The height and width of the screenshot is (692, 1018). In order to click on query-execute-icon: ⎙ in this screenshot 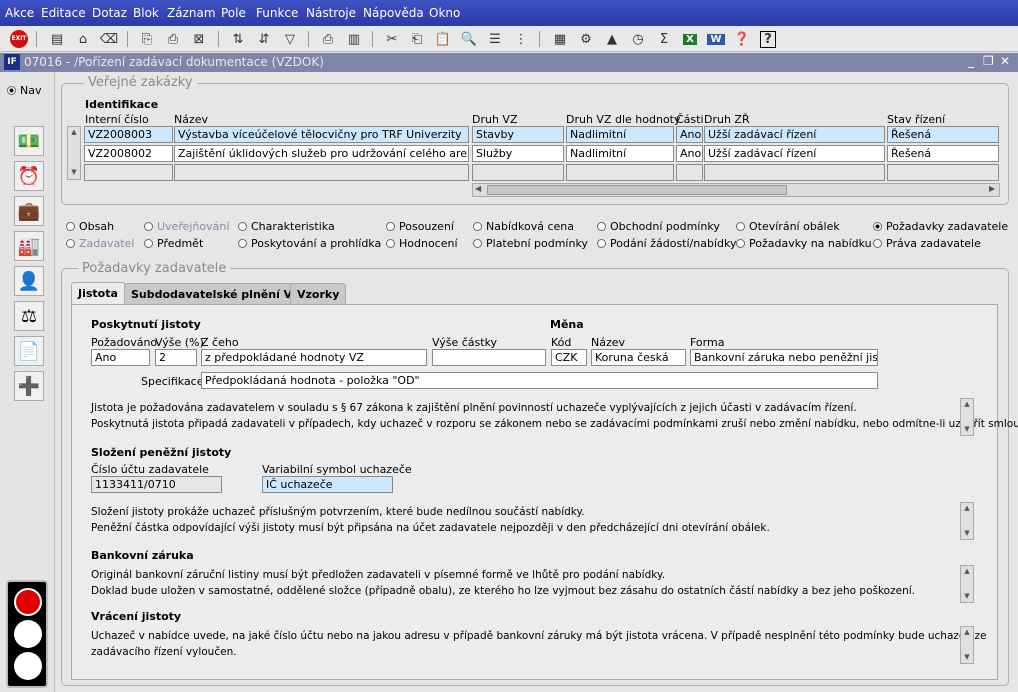, I will do `click(173, 39)`.